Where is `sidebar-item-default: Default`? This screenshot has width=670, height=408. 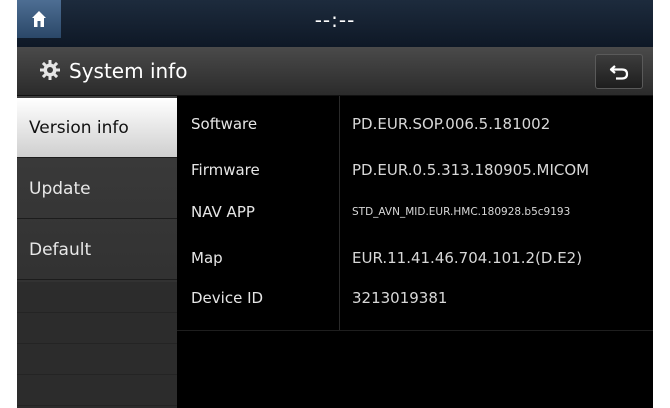 sidebar-item-default: Default is located at coordinates (97, 250).